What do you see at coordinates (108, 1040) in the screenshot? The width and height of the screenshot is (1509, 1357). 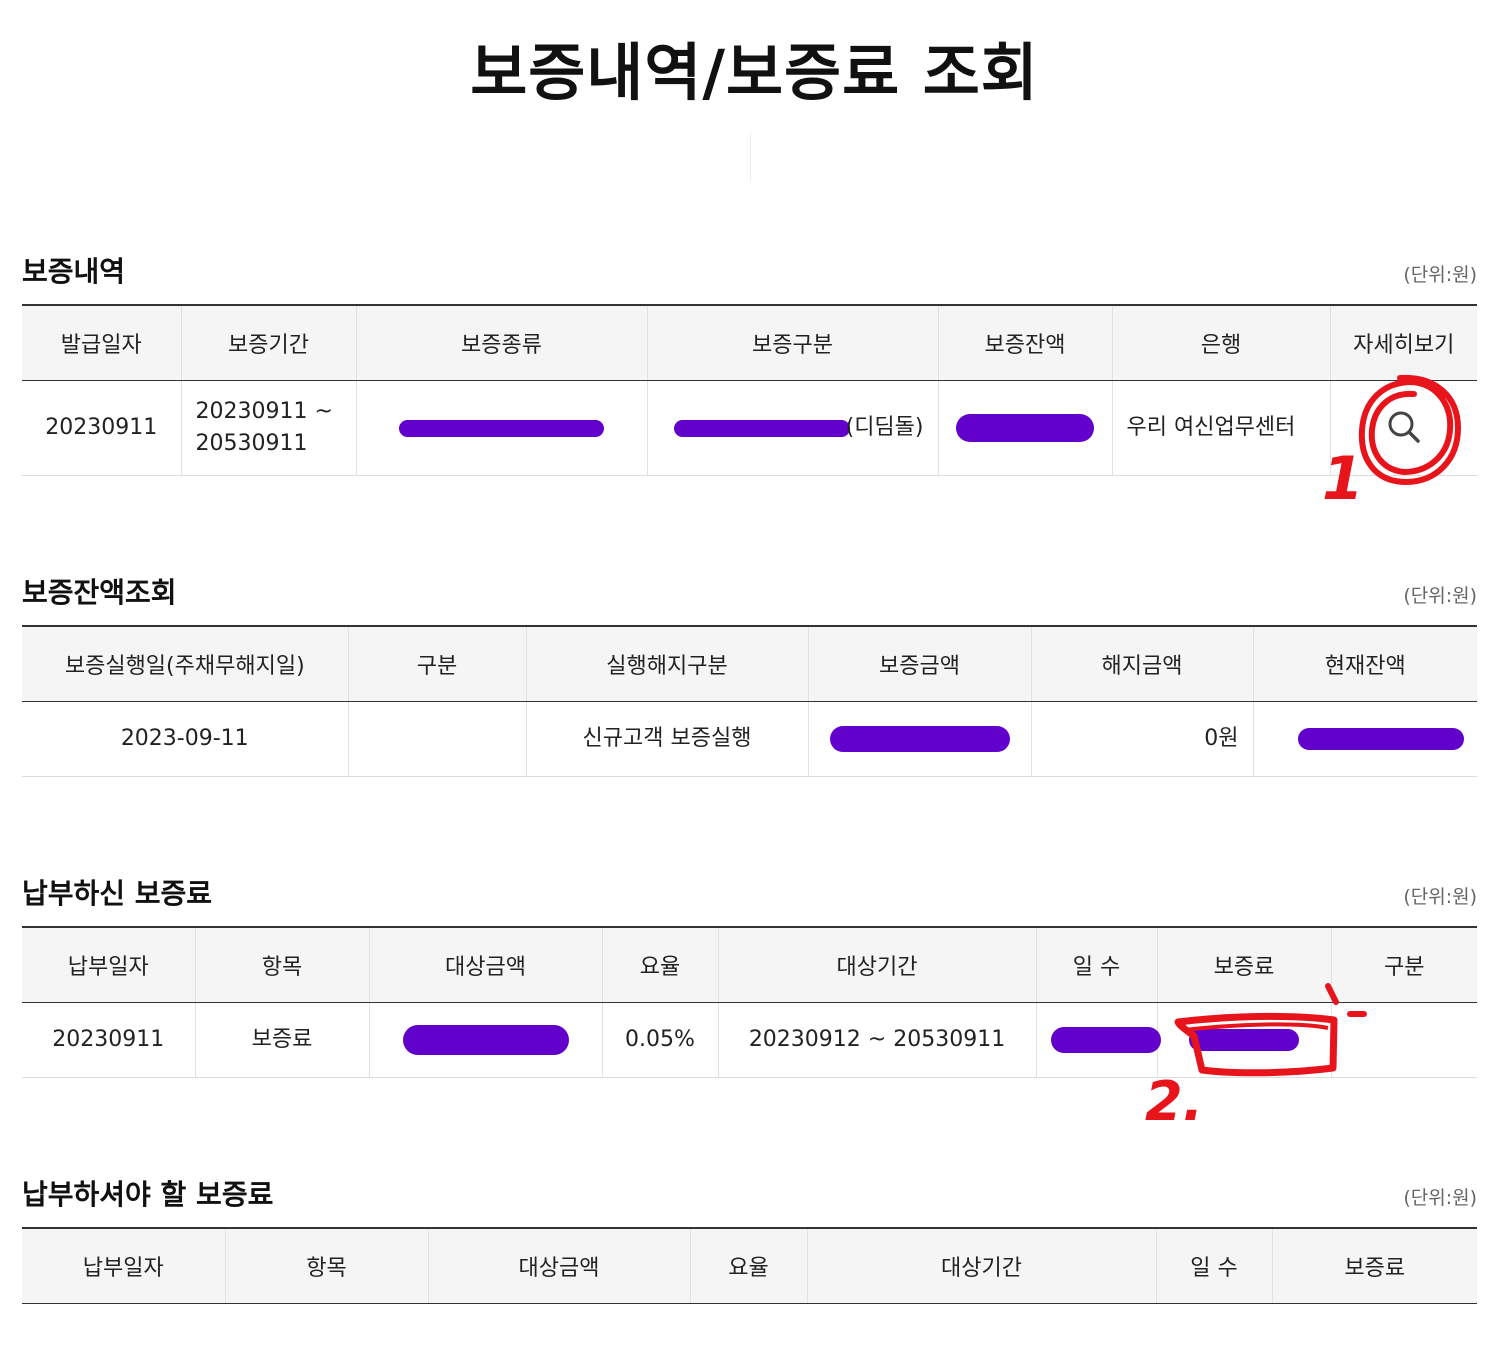 I see `pay-date-cell: 20230911` at bounding box center [108, 1040].